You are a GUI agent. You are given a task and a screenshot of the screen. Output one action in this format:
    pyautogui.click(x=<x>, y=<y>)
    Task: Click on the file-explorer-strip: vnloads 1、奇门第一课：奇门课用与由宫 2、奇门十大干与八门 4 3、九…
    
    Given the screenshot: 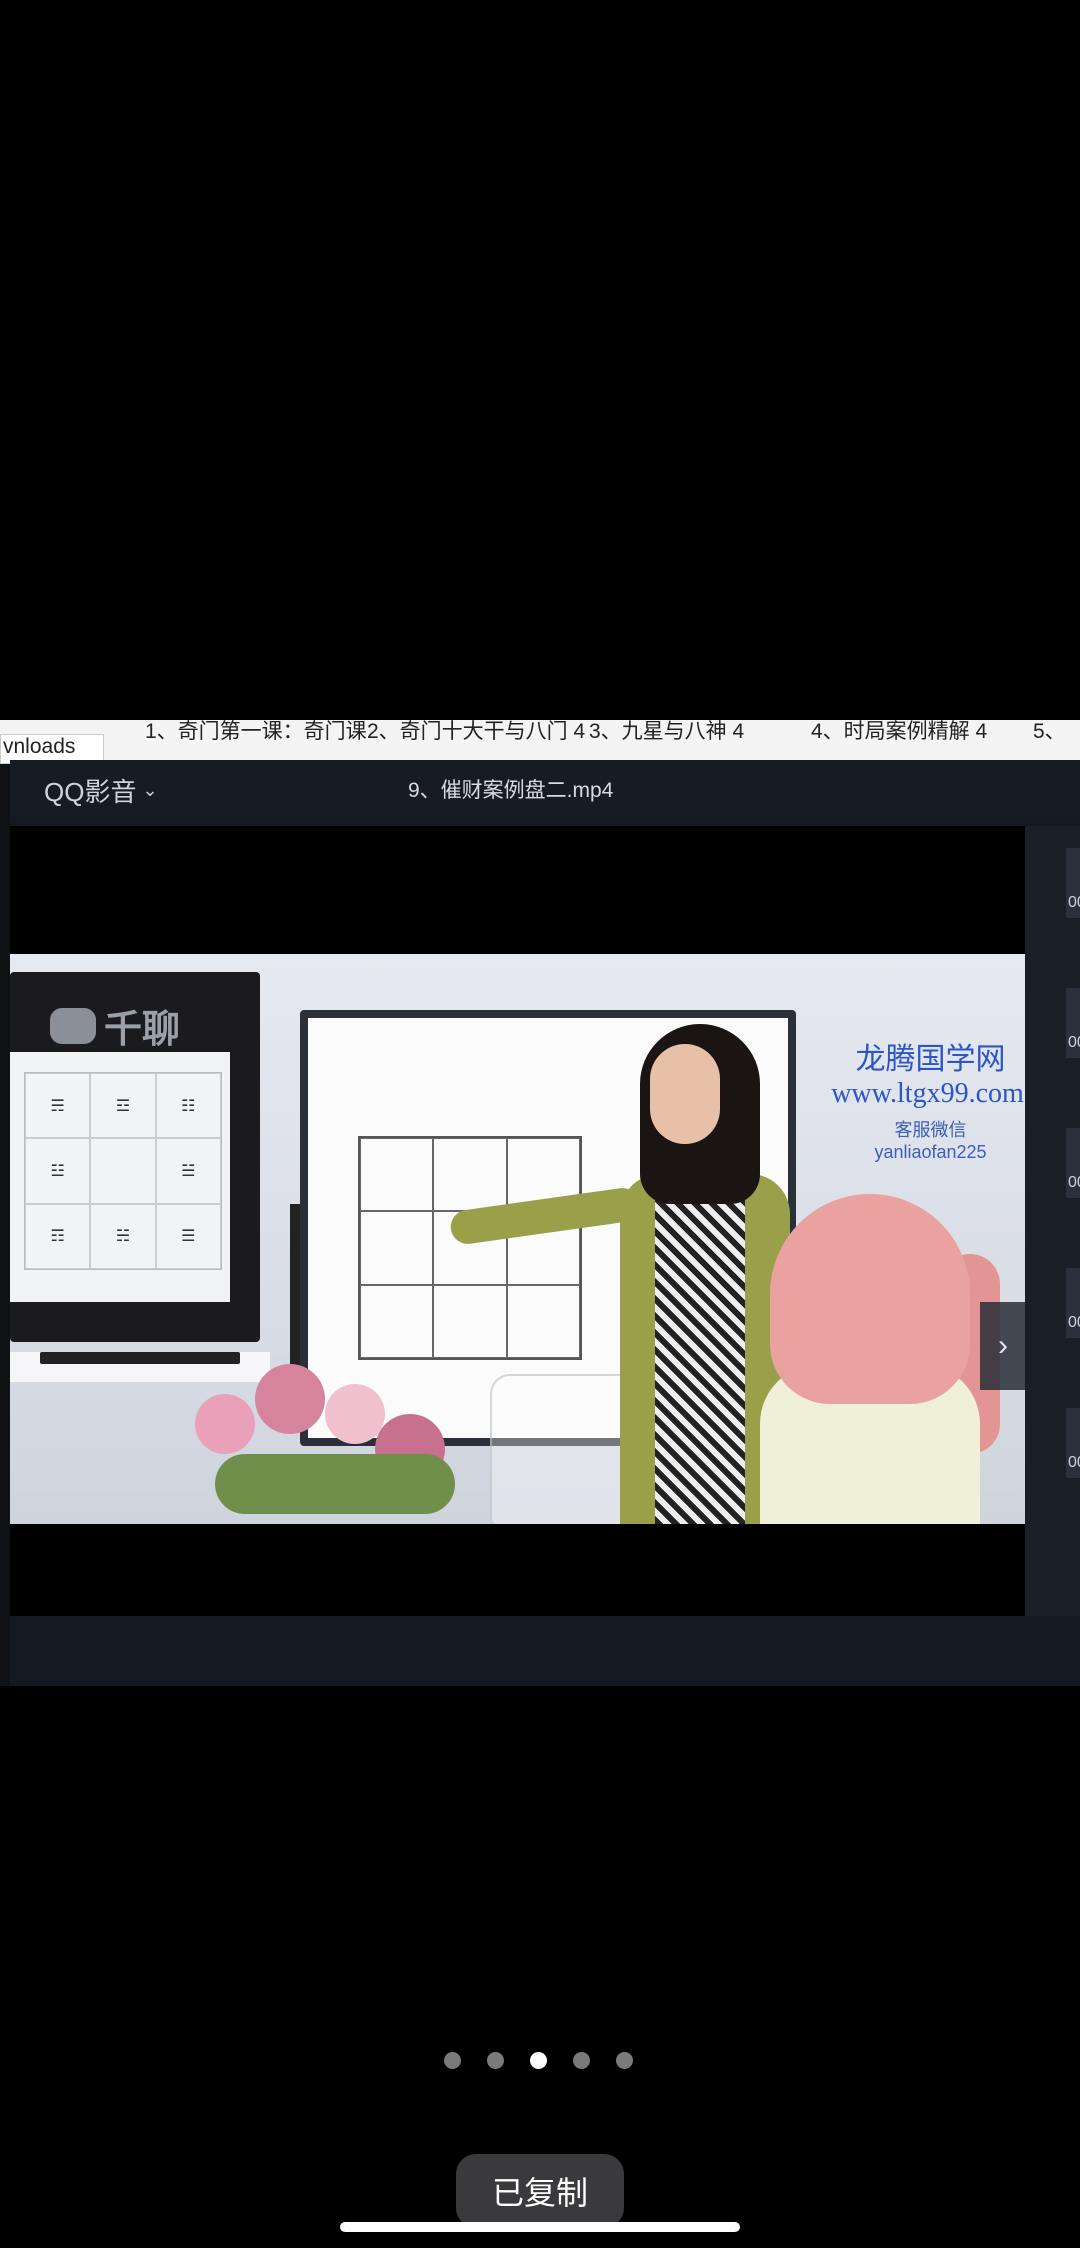 What is the action you would take?
    pyautogui.click(x=540, y=742)
    